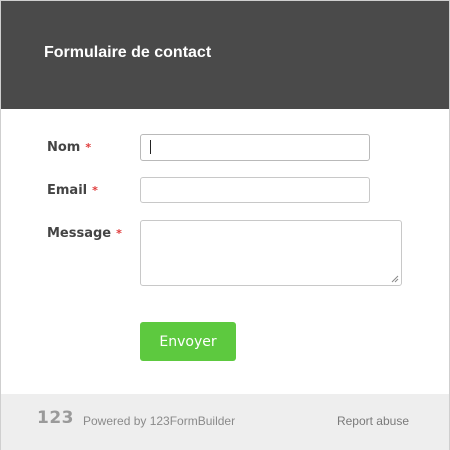 Image resolution: width=450 pixels, height=450 pixels. I want to click on message-label: Message *, so click(84, 233).